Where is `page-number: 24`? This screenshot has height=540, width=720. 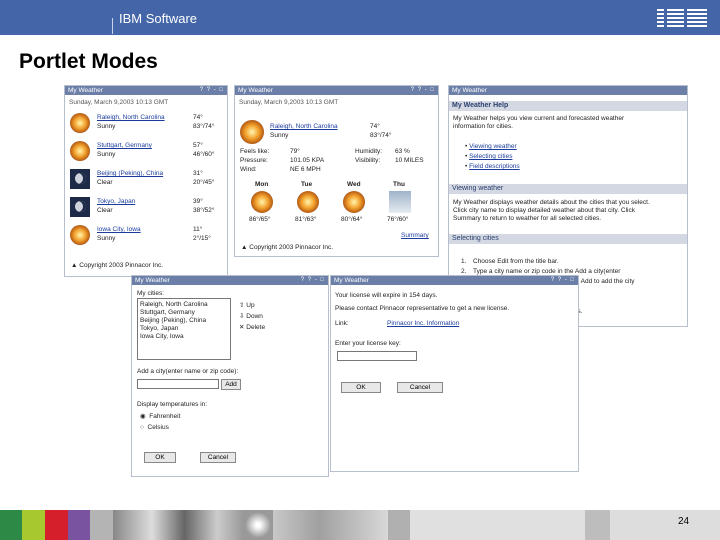 page-number: 24 is located at coordinates (684, 521).